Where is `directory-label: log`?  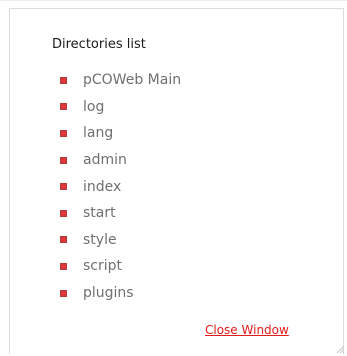 directory-label: log is located at coordinates (93, 107).